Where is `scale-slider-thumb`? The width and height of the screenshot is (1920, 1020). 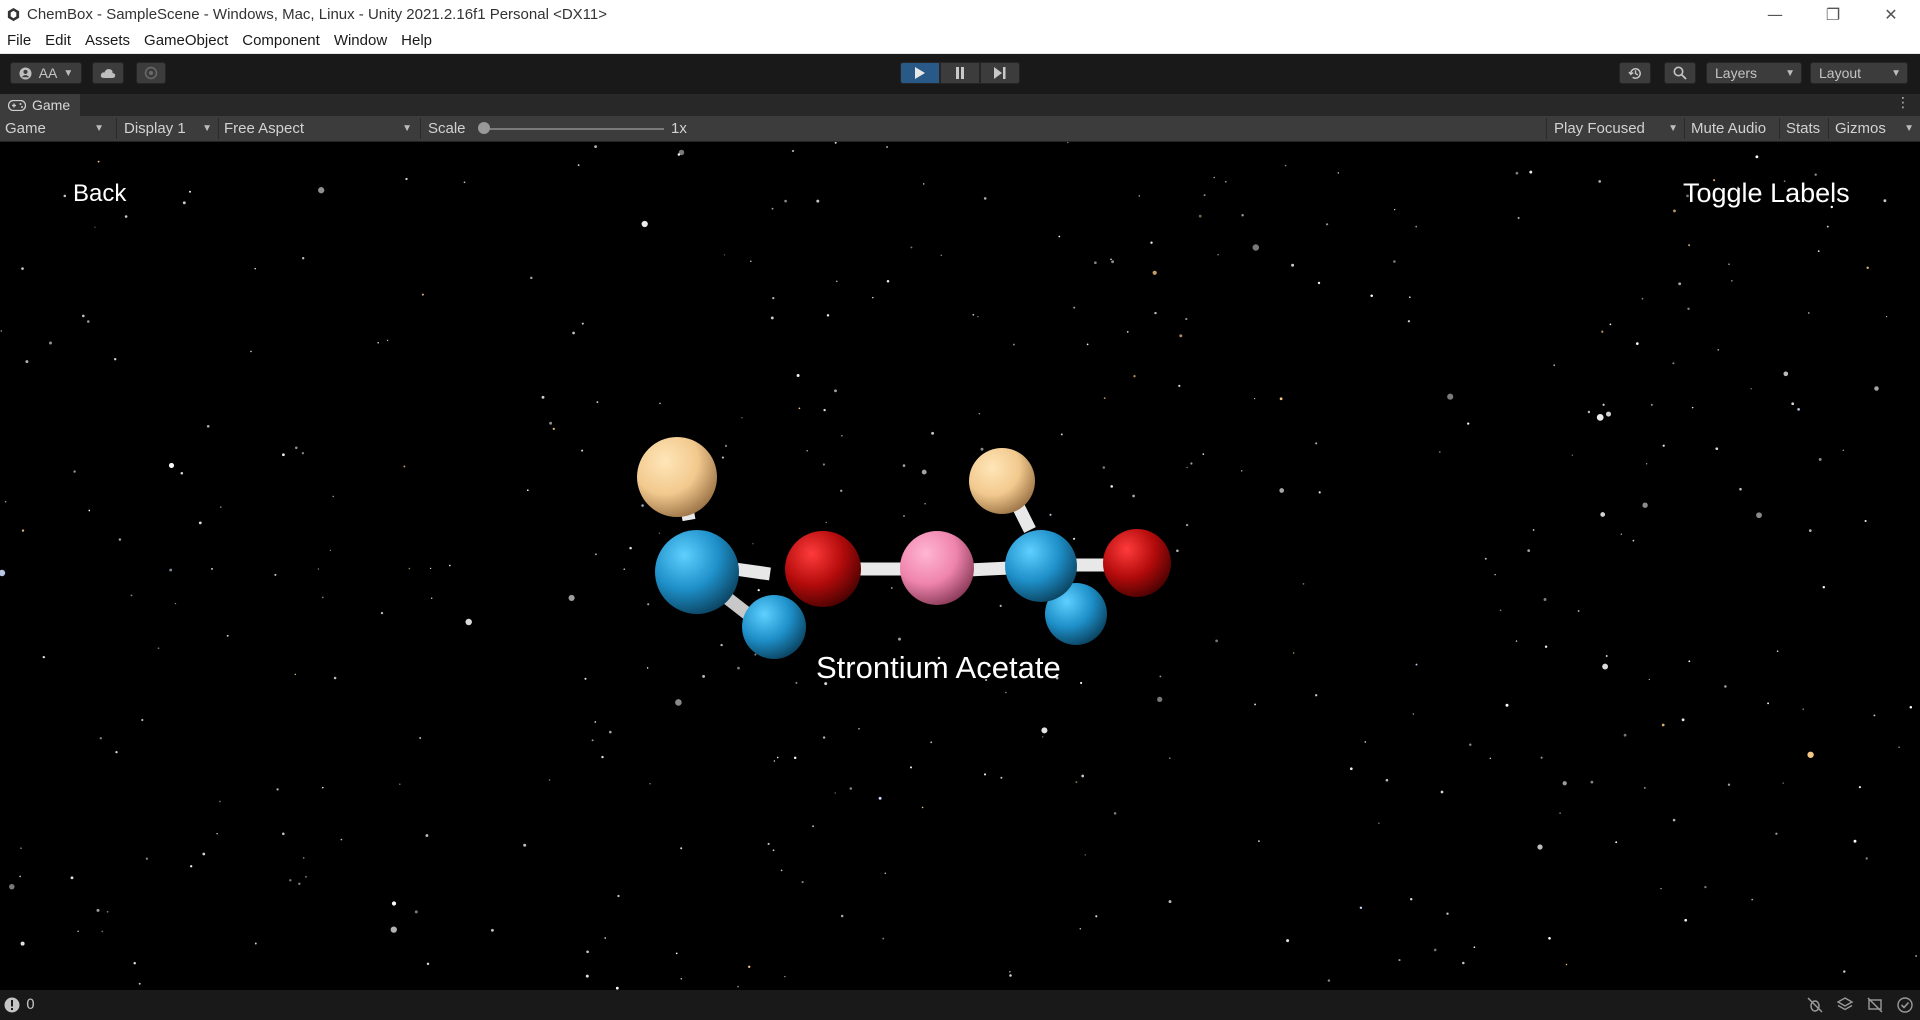
scale-slider-thumb is located at coordinates (484, 128).